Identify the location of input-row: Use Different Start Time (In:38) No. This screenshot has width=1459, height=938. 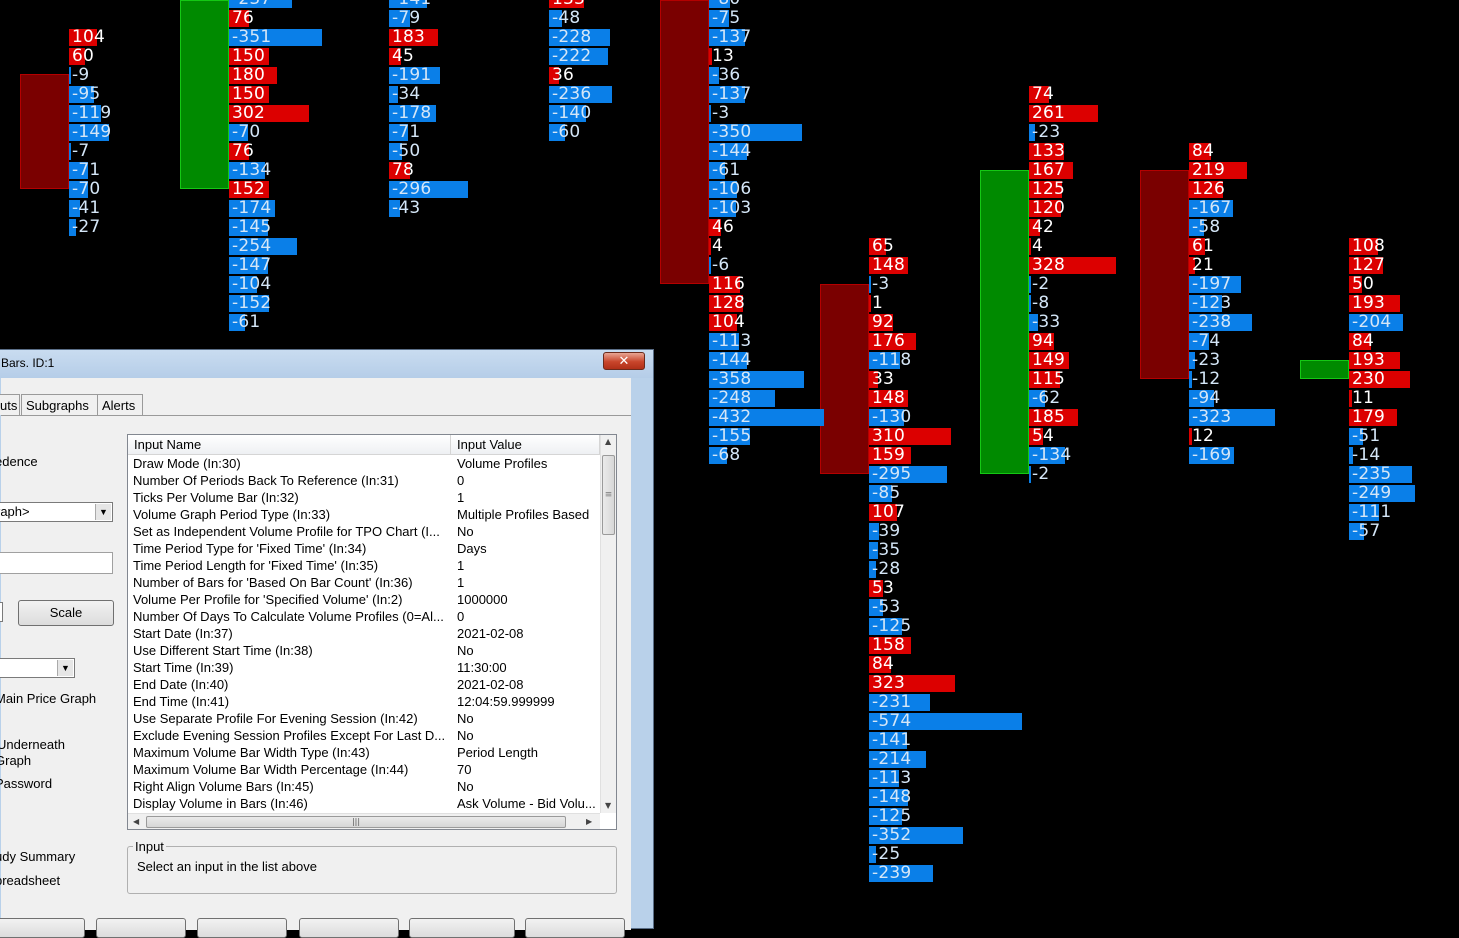
(364, 650).